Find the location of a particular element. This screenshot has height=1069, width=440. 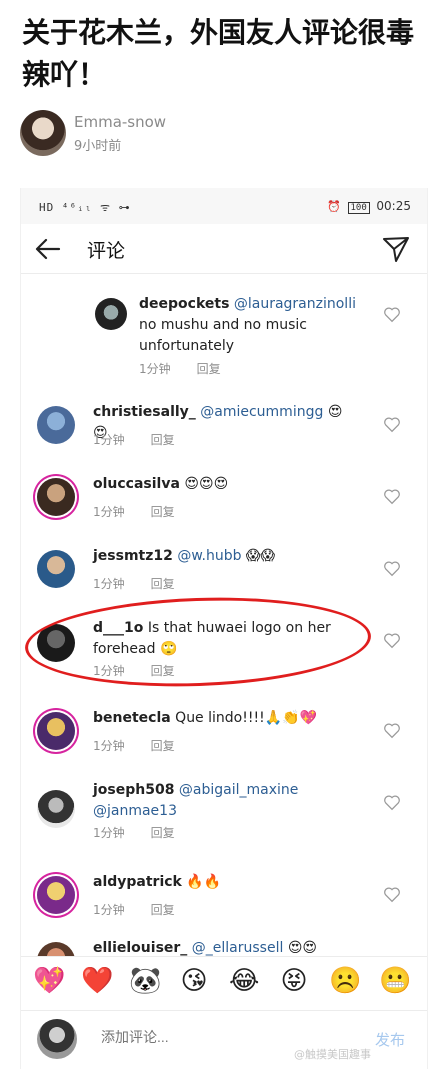

comment-text: ellielouiser_ @_ellarussell 😍😍 is located at coordinates (218, 947).